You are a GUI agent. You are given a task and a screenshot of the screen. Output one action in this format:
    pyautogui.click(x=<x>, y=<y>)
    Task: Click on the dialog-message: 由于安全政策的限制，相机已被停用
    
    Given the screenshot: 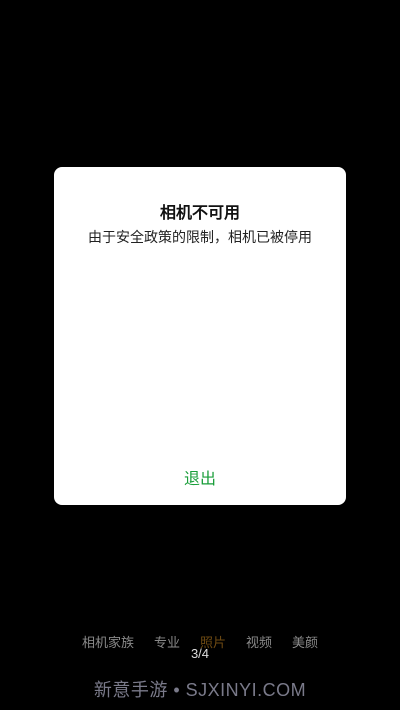 What is the action you would take?
    pyautogui.click(x=200, y=238)
    